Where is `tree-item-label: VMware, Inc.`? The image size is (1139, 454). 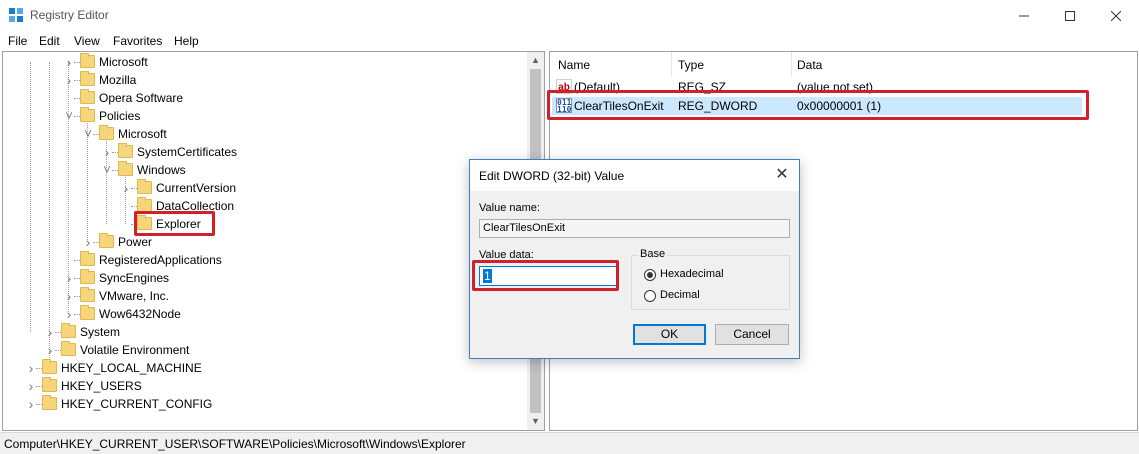 tree-item-label: VMware, Inc. is located at coordinates (134, 296).